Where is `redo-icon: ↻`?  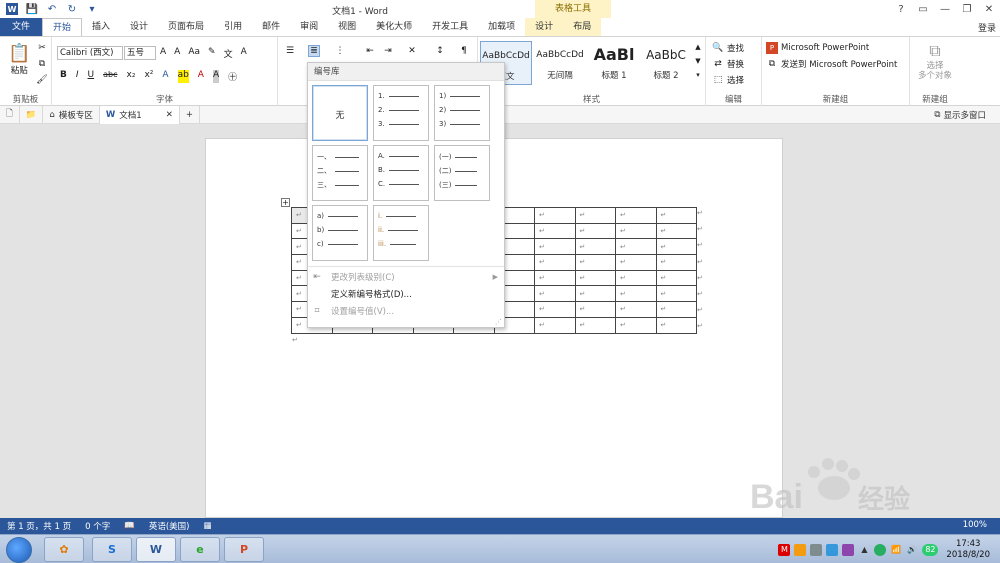
redo-icon: ↻ is located at coordinates (72, 9).